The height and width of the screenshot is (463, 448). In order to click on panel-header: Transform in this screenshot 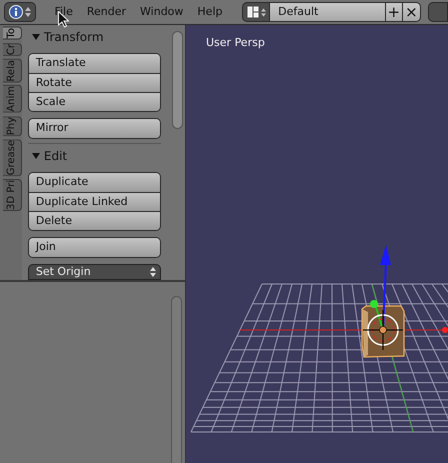, I will do `click(68, 37)`.